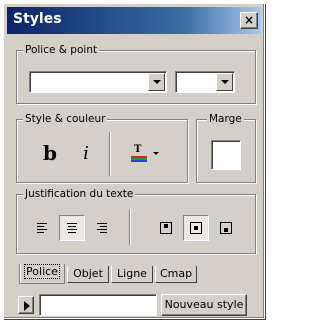  What do you see at coordinates (98, 305) in the screenshot?
I see `style-name-field` at bounding box center [98, 305].